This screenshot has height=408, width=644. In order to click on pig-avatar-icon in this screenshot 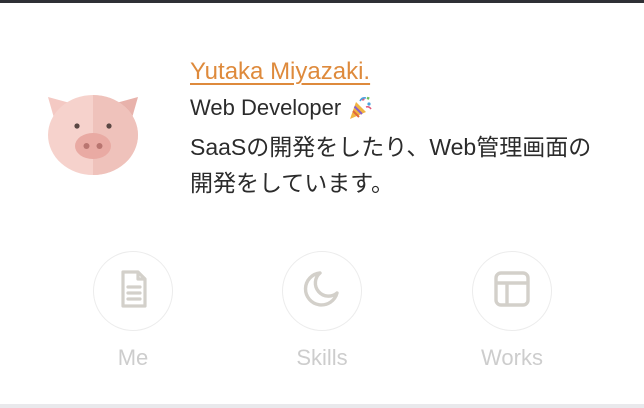, I will do `click(93, 133)`.